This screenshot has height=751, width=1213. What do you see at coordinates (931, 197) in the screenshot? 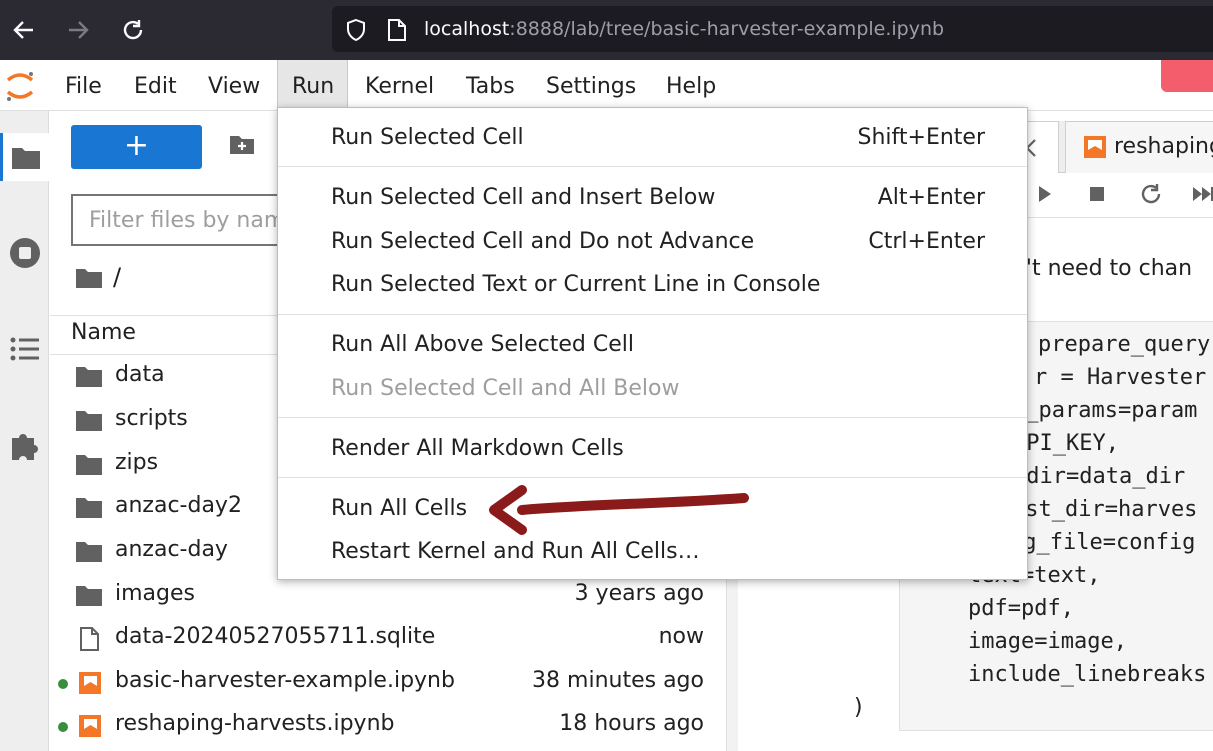
I see `menu-item-shortcut: Alt+Enter` at bounding box center [931, 197].